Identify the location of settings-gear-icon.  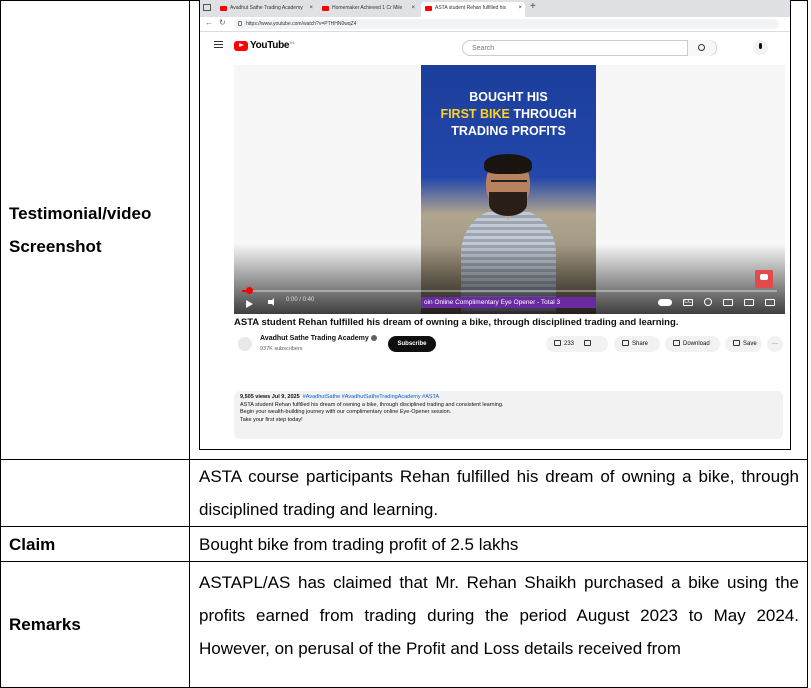
(708, 302).